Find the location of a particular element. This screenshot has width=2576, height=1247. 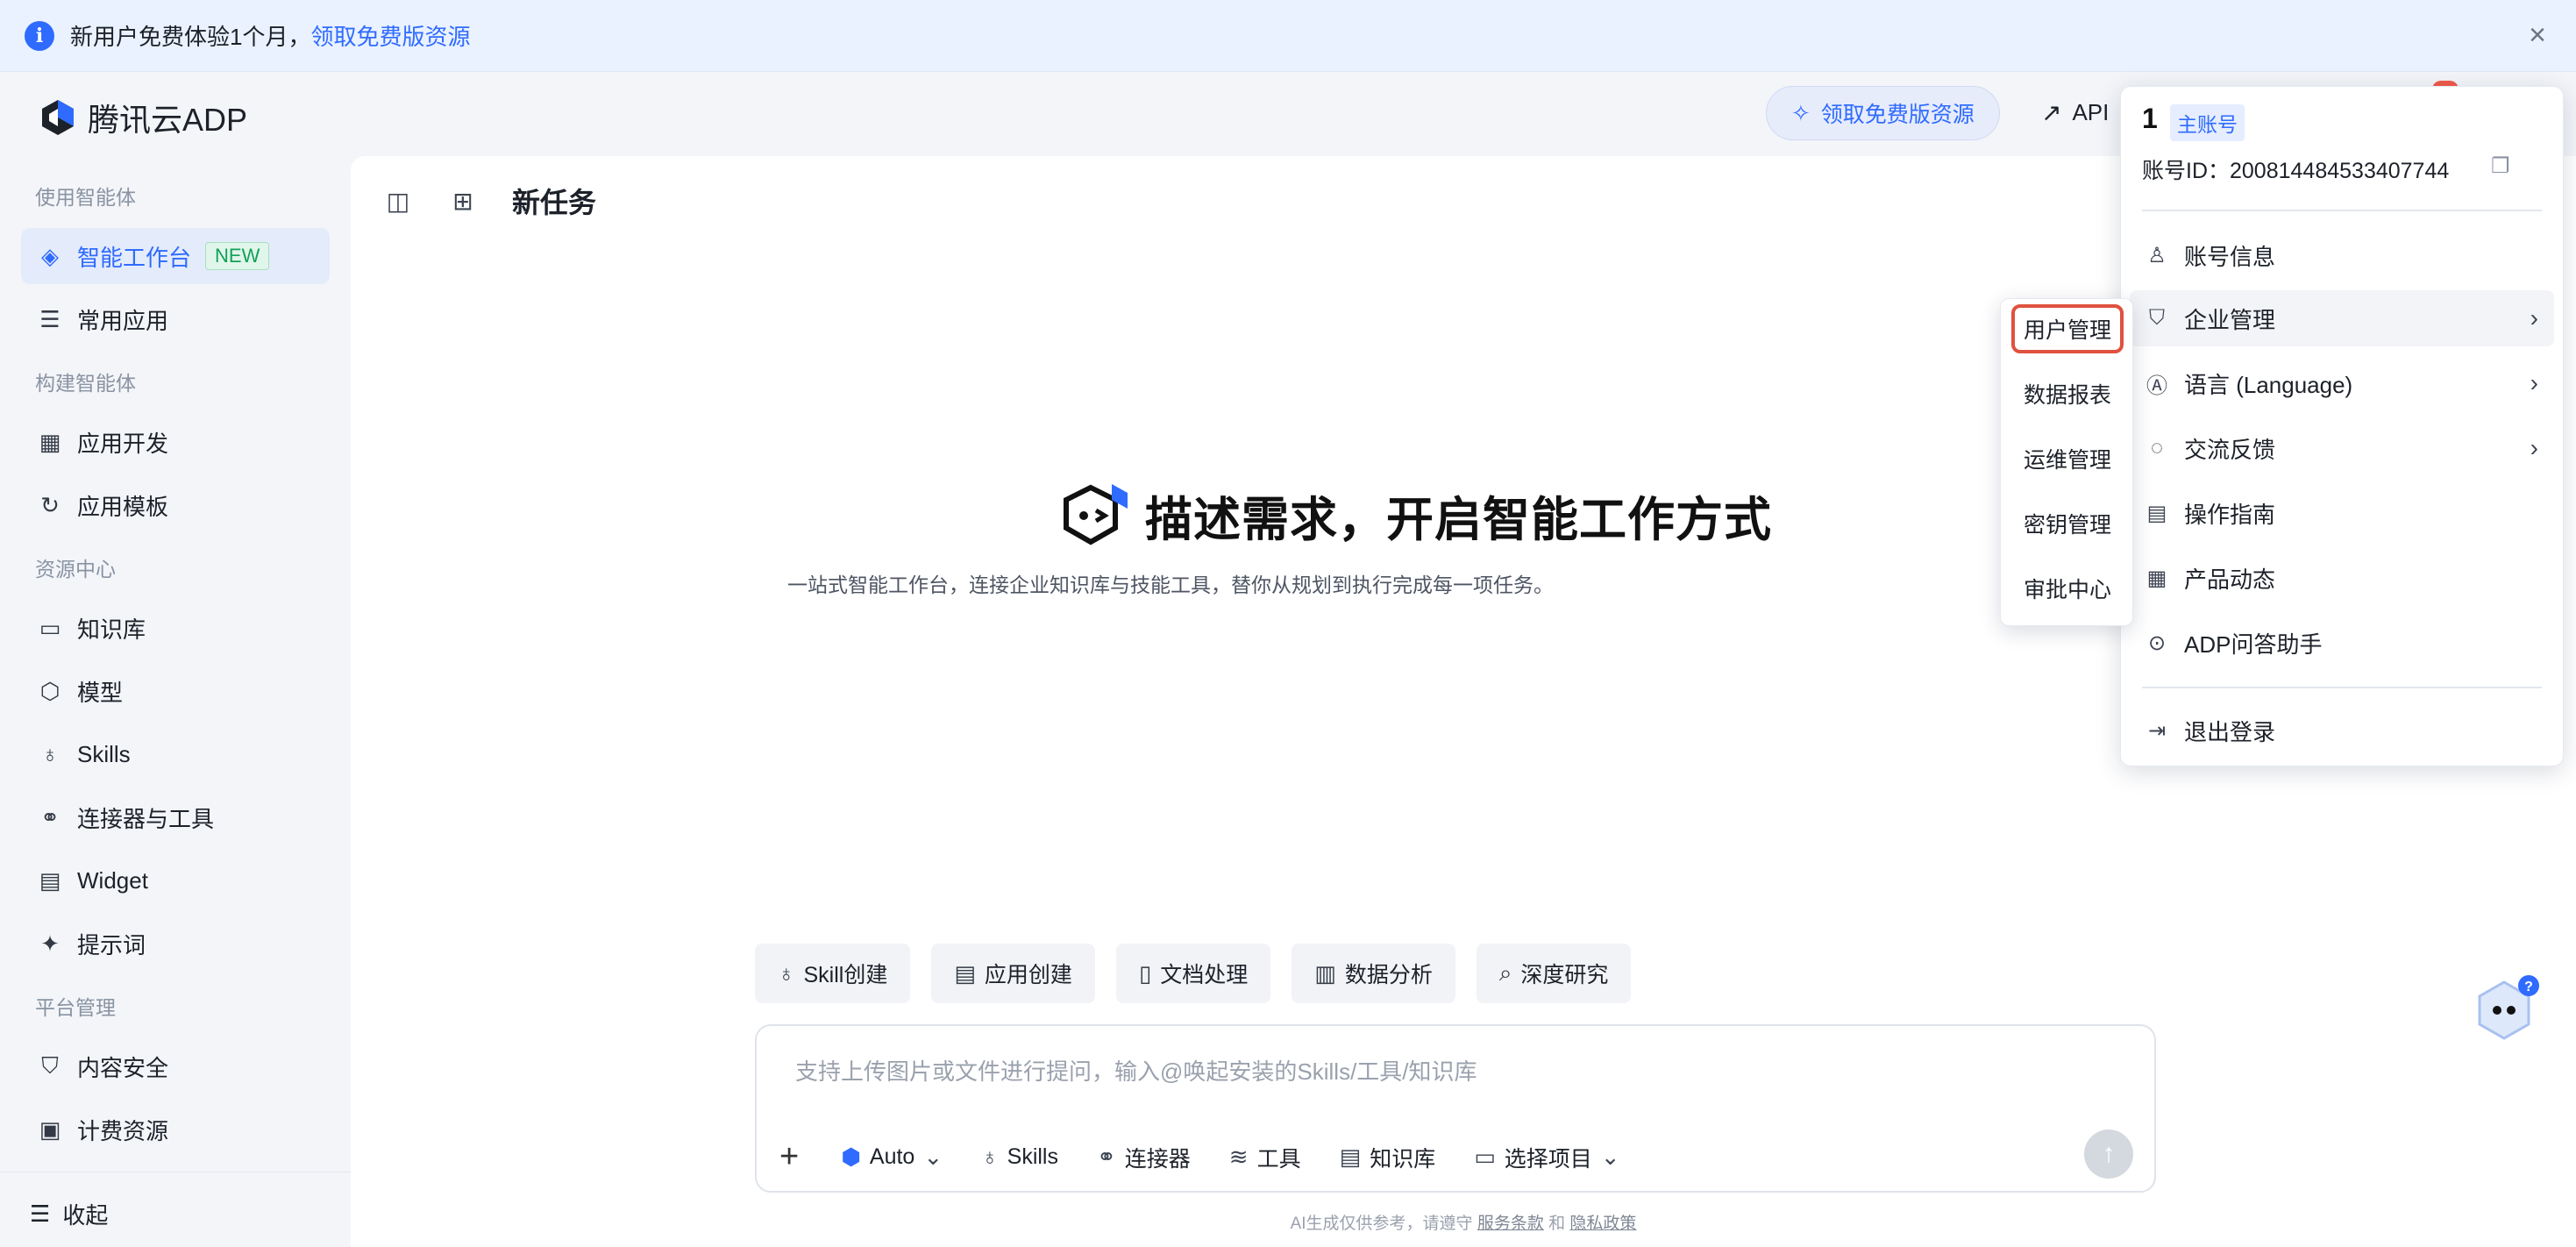

kb-button: ▤ 知识库 is located at coordinates (1388, 1157).